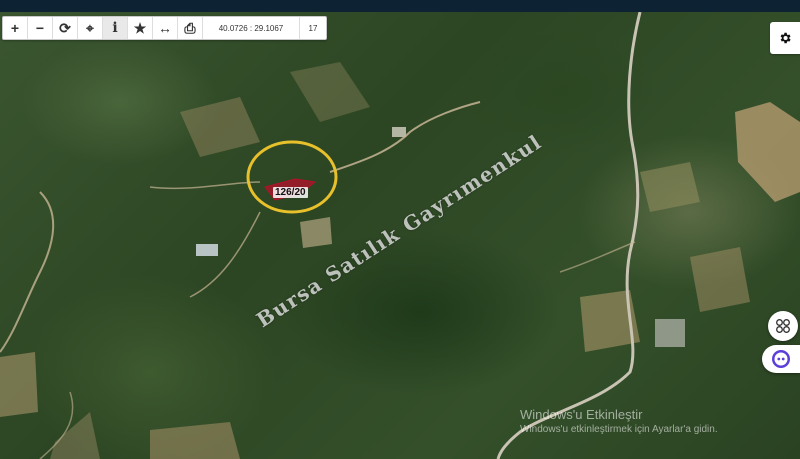 The image size is (800, 459). I want to click on printer-icon: ⎙, so click(190, 27).